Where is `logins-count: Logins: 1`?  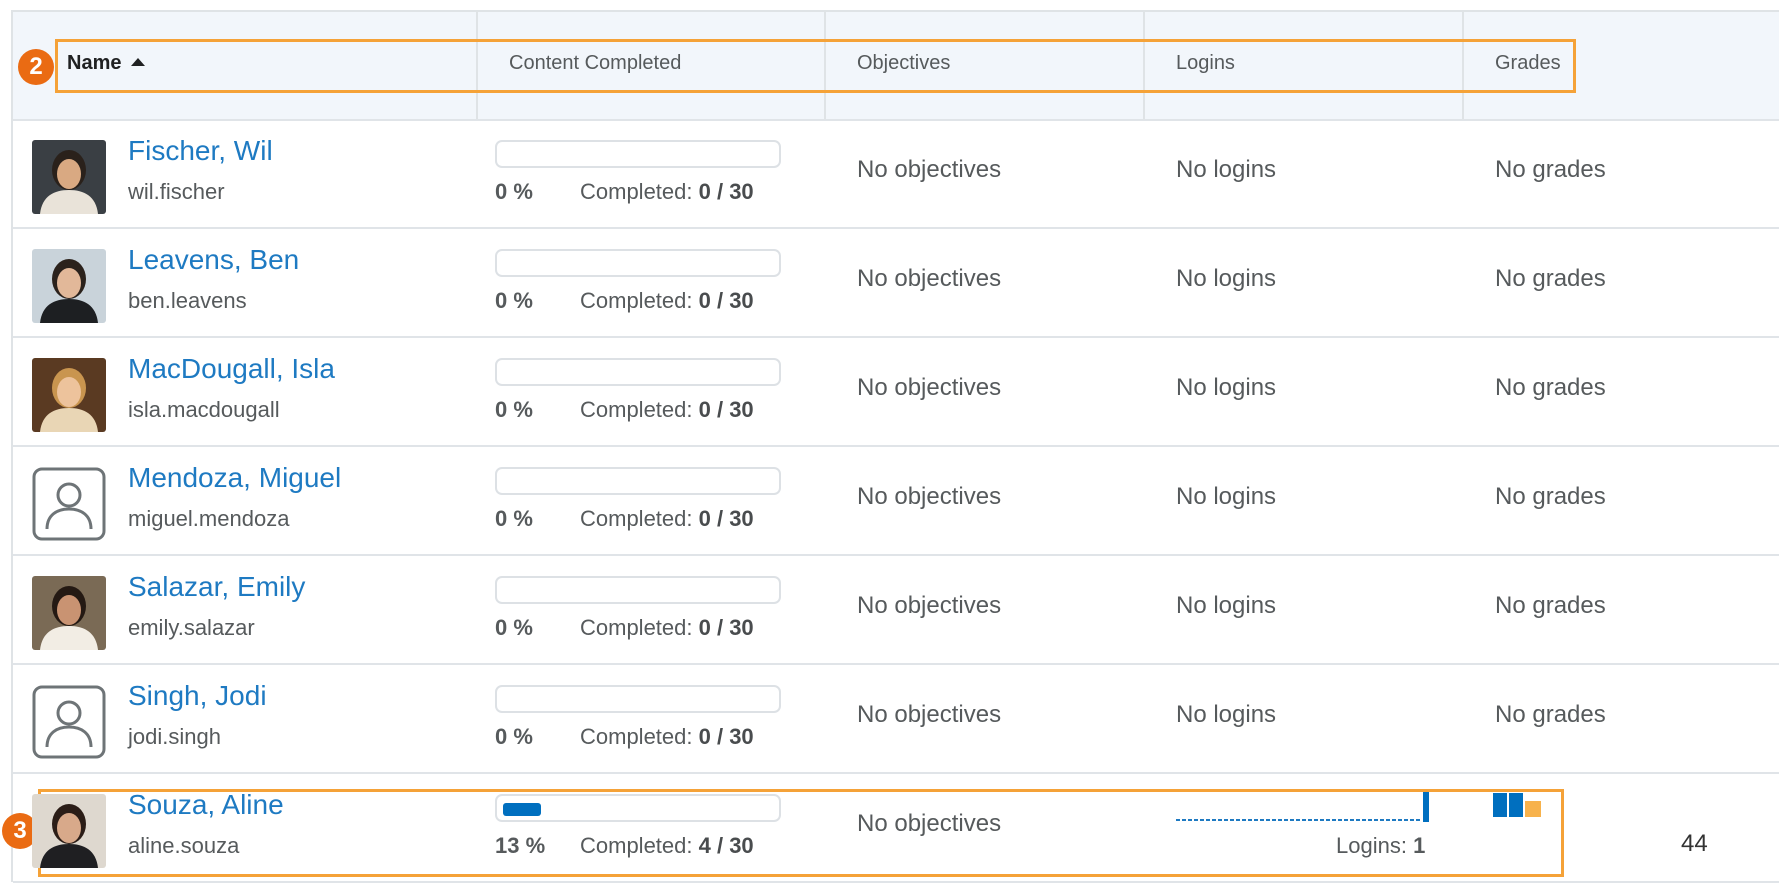
logins-count: Logins: 1 is located at coordinates (1380, 846).